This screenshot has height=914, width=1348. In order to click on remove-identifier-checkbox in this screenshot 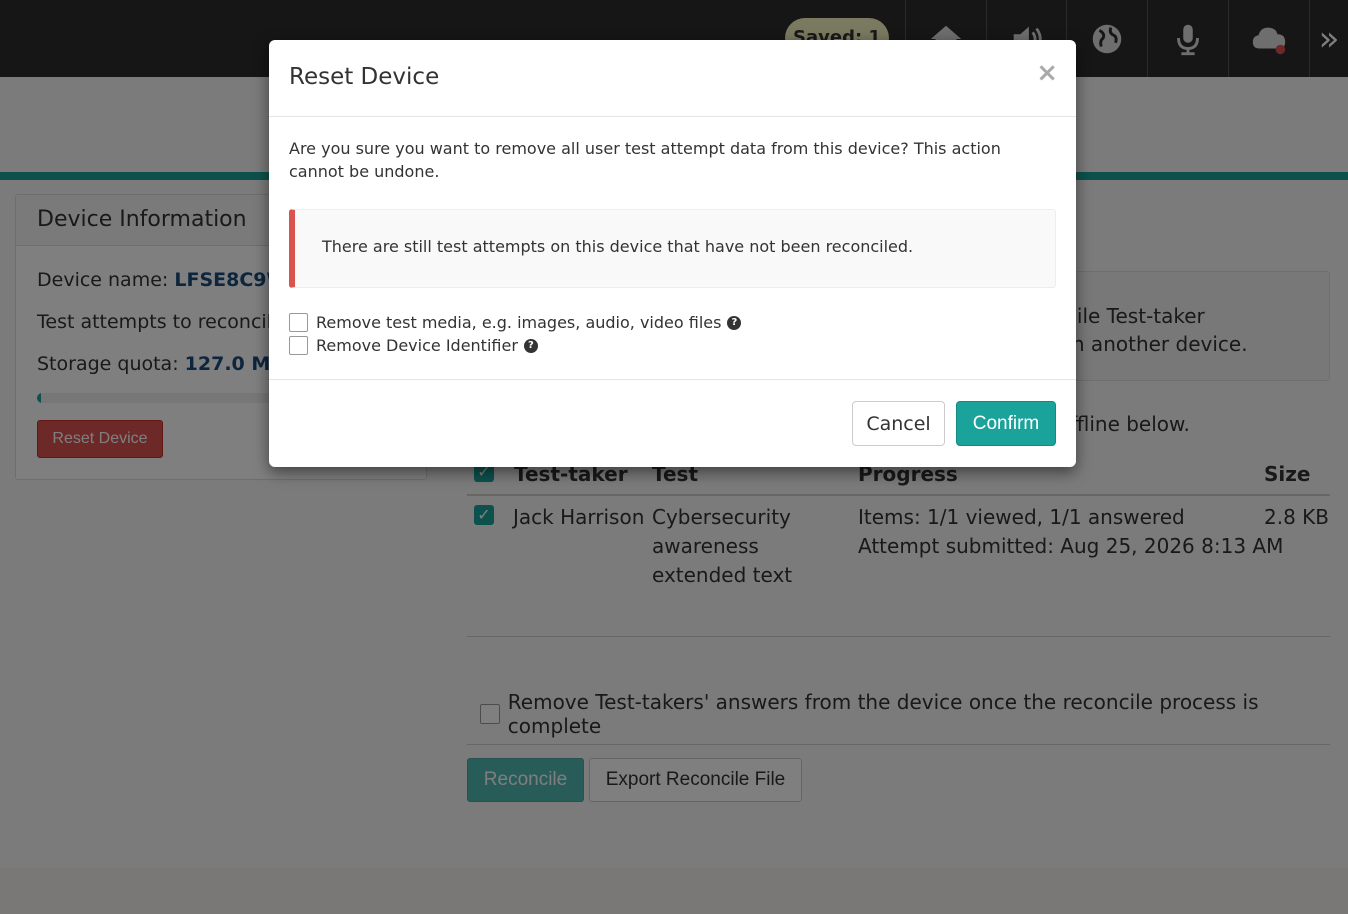, I will do `click(298, 345)`.